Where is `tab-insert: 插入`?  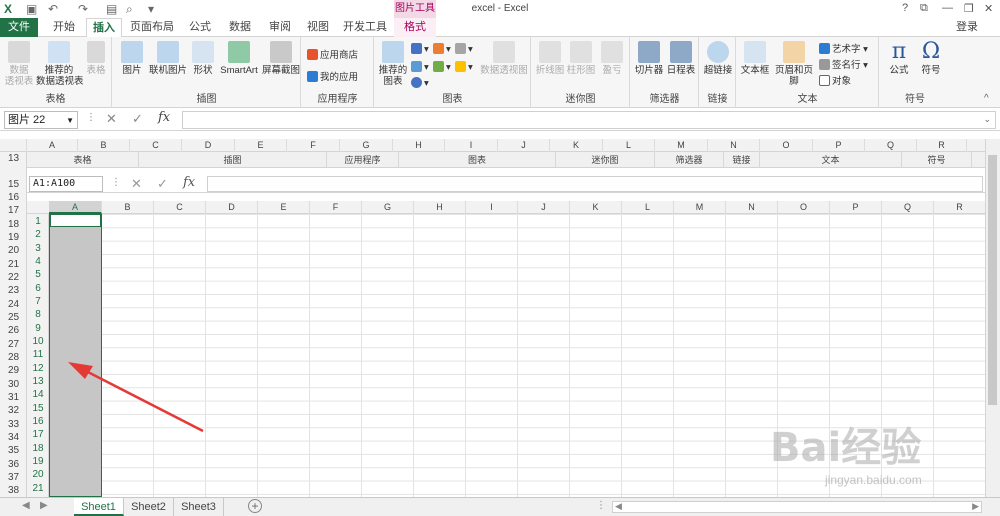
tab-insert: 插入 is located at coordinates (104, 28).